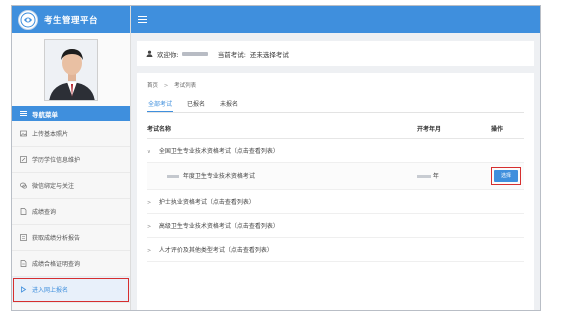  What do you see at coordinates (454, 129) in the screenshot?
I see `col-exam-date: 开考年月` at bounding box center [454, 129].